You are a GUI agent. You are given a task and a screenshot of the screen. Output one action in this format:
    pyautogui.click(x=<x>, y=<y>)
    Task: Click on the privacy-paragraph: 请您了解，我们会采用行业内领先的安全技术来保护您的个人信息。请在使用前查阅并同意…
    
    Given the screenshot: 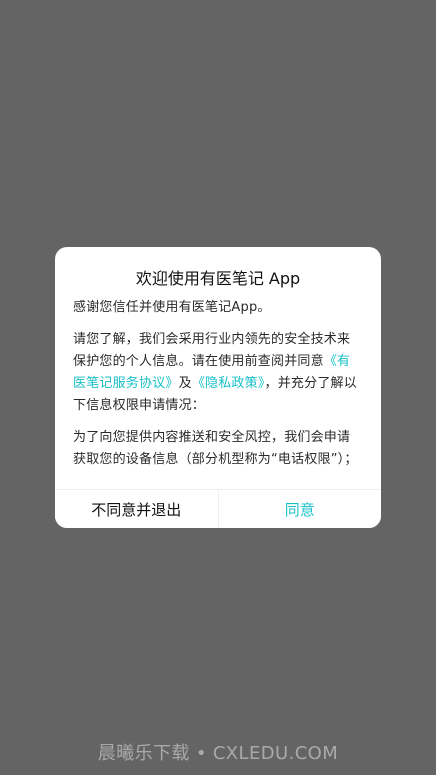 What is the action you would take?
    pyautogui.click(x=218, y=373)
    